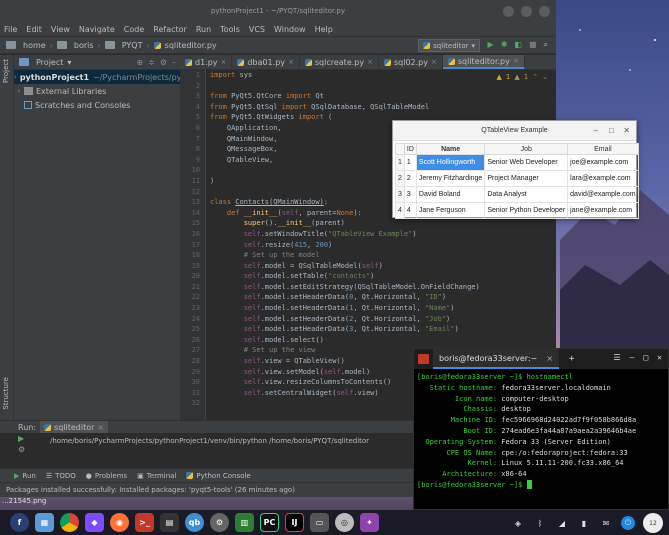  What do you see at coordinates (544, 11) in the screenshot?
I see `close-button` at bounding box center [544, 11].